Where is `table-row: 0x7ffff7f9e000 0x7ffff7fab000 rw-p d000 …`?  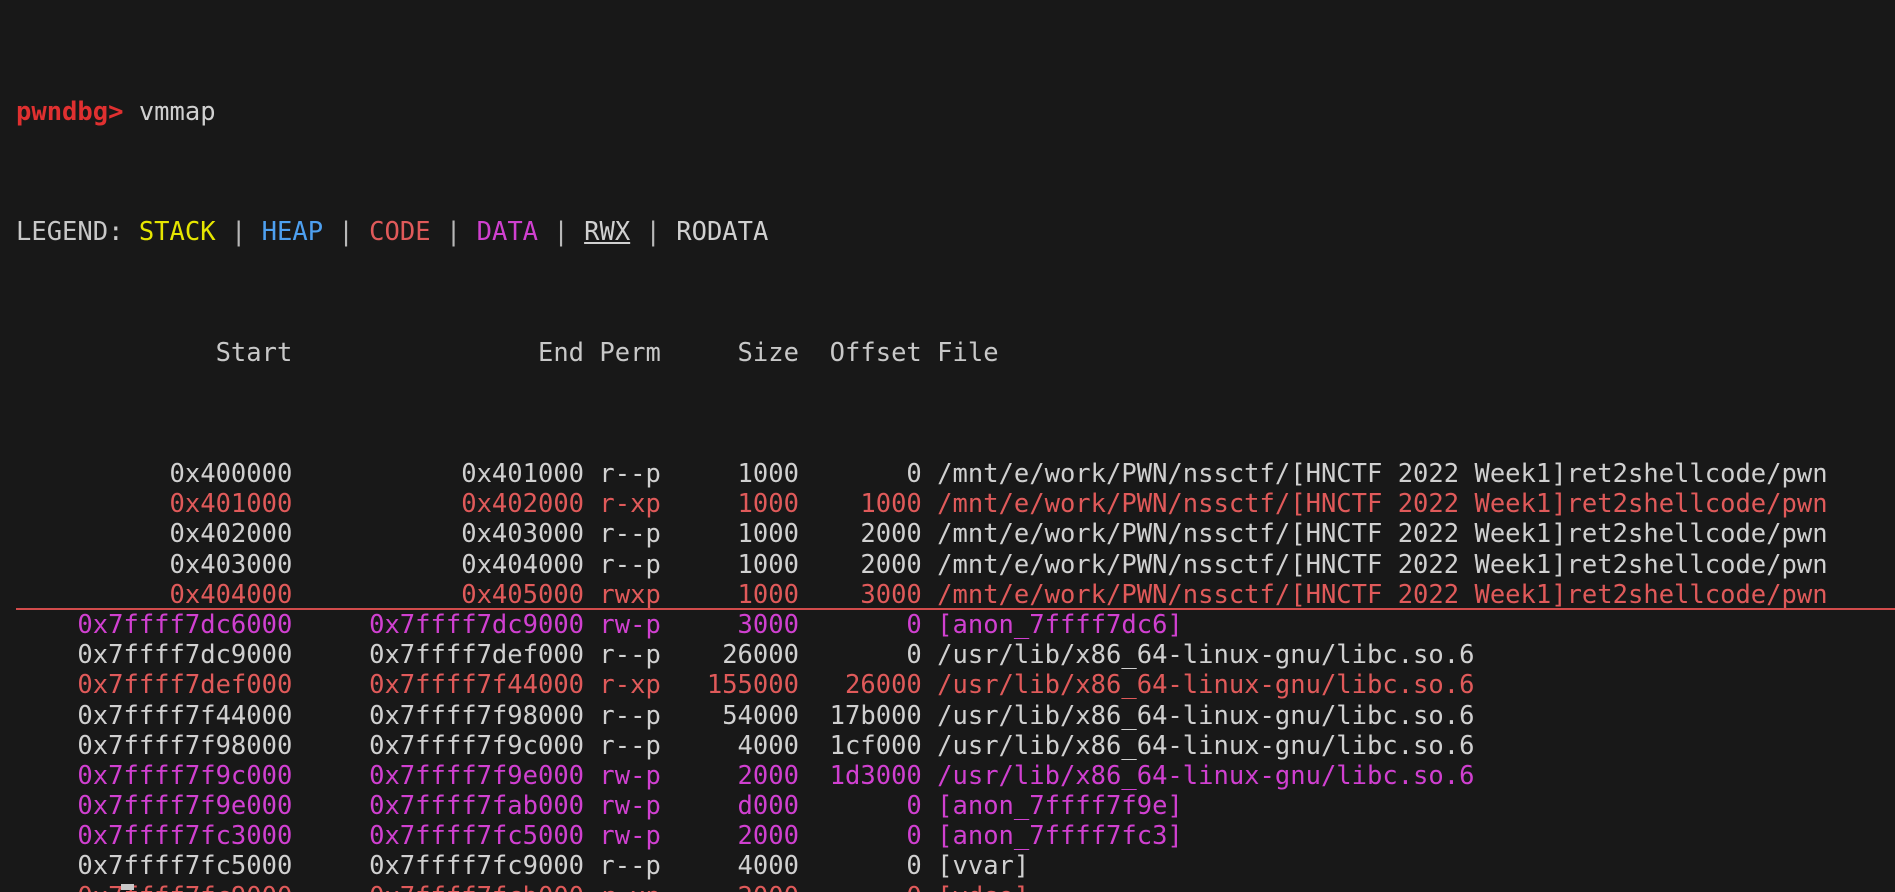 table-row: 0x7ffff7f9e000 0x7ffff7fab000 rw-p d000 … is located at coordinates (947, 806).